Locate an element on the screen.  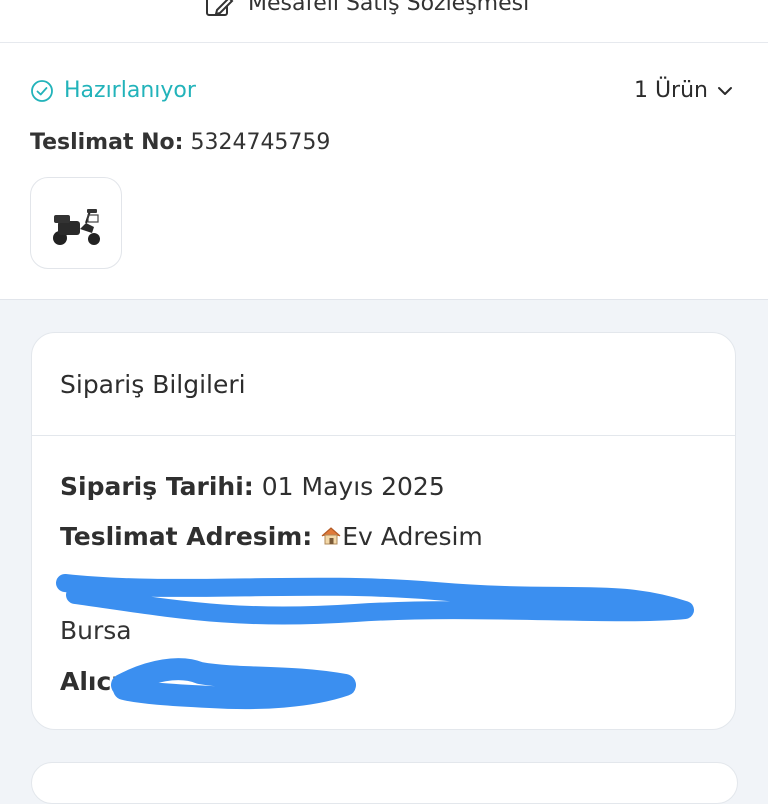
order-info-title: Sipariş Bilgileri is located at coordinates (383, 384).